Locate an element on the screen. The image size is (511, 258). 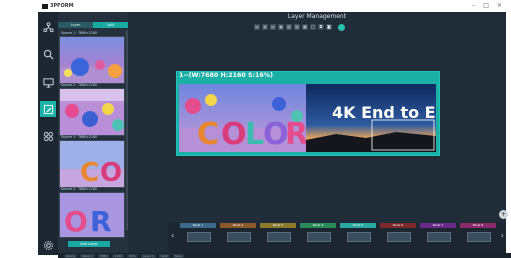
bank-name: Bank 3 is located at coordinates (278, 225).